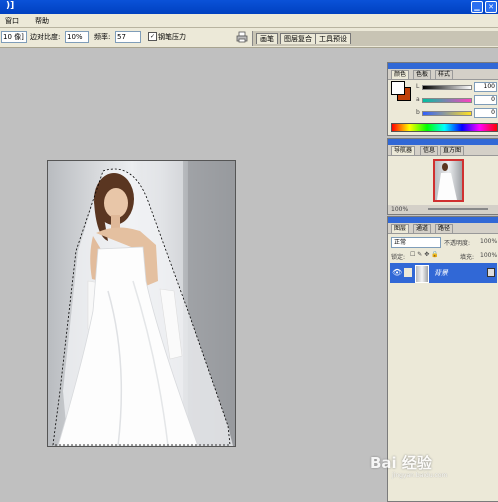  What do you see at coordinates (42, 21) in the screenshot?
I see `menu-help: 帮助` at bounding box center [42, 21].